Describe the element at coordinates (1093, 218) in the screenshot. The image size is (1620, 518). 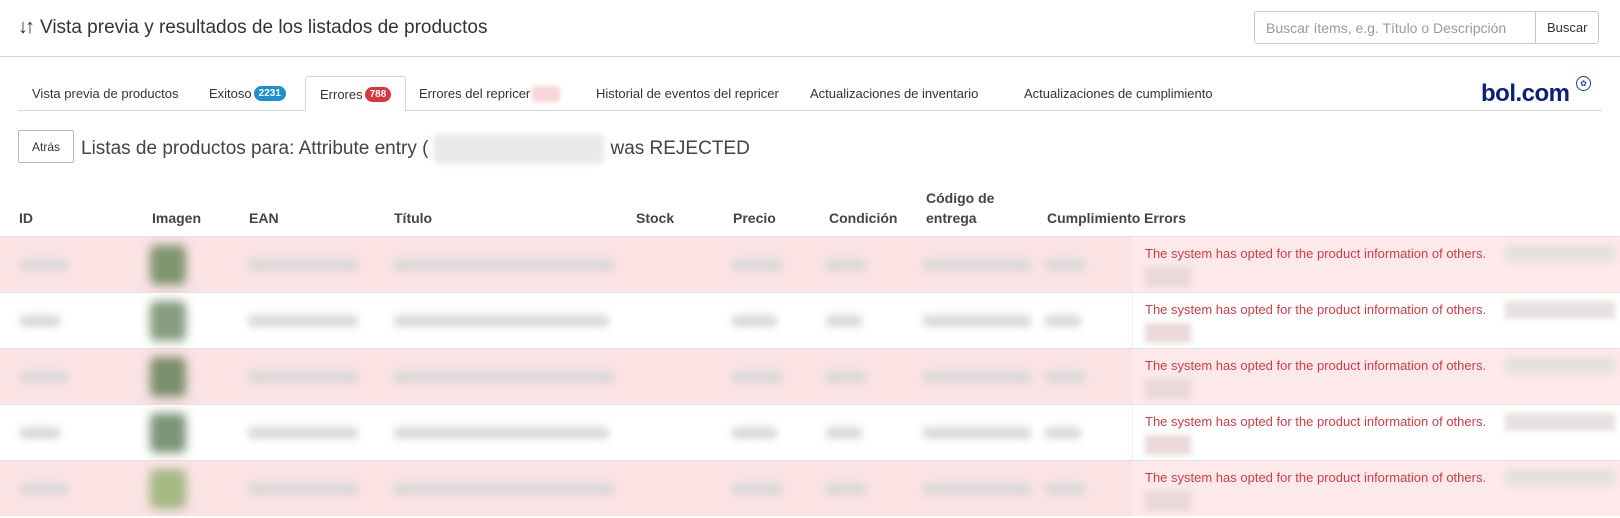
I see `column-header: Cumplimiento` at that location.